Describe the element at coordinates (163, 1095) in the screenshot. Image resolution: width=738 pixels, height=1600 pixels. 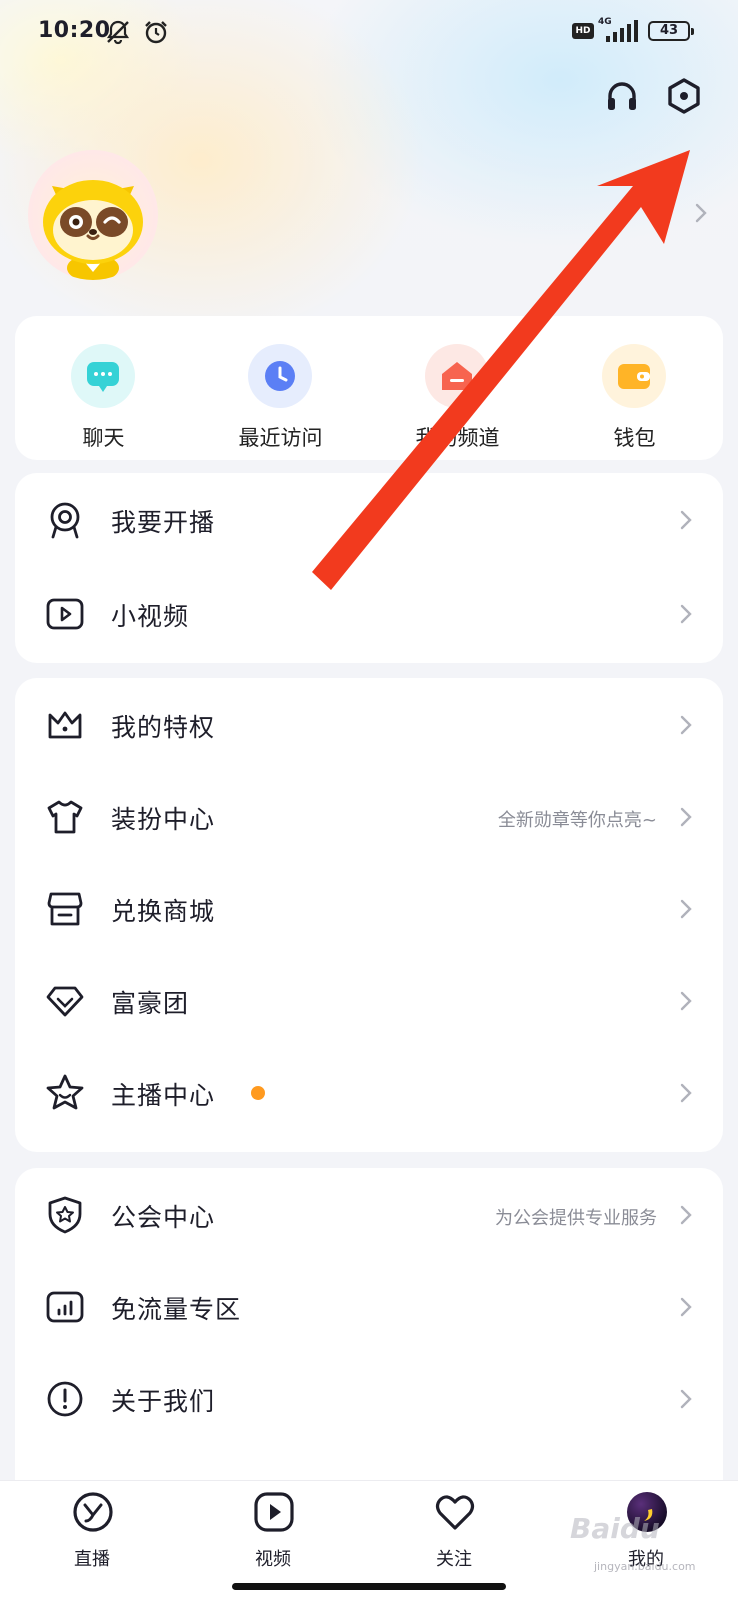
I see `menu-item-label: 主播中心` at that location.